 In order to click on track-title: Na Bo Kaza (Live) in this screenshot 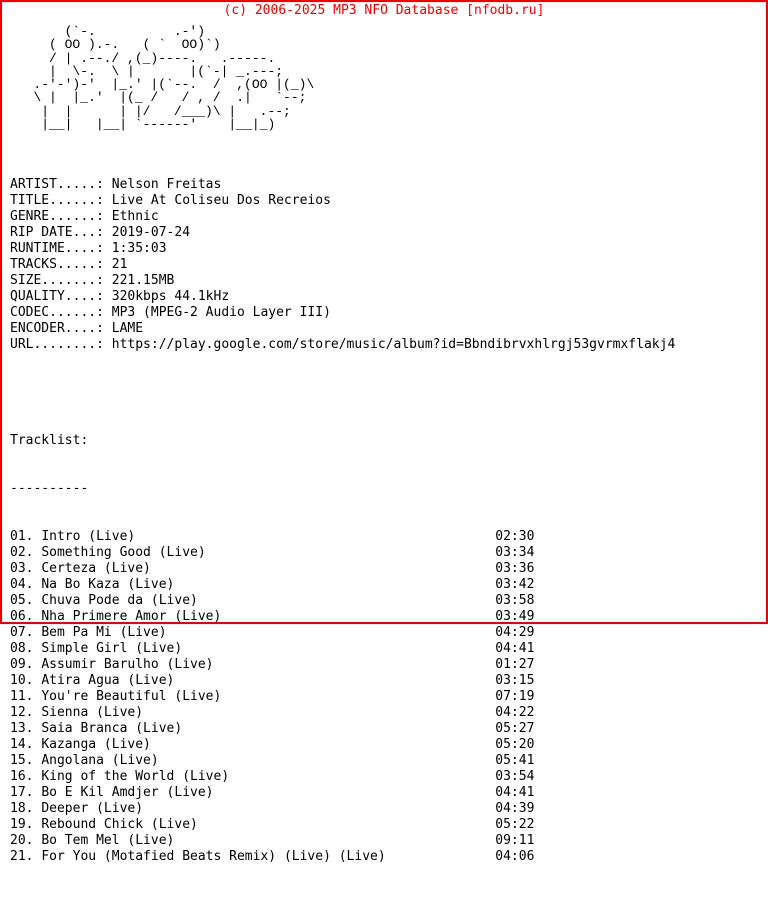, I will do `click(108, 585)`.